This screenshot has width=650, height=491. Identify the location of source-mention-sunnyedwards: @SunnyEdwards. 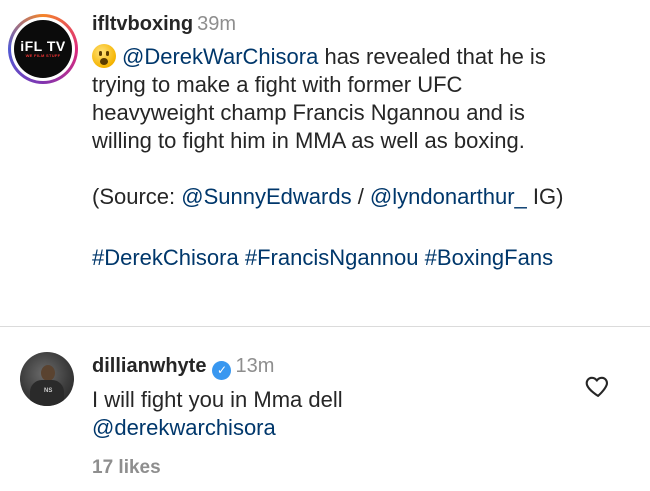
(266, 196).